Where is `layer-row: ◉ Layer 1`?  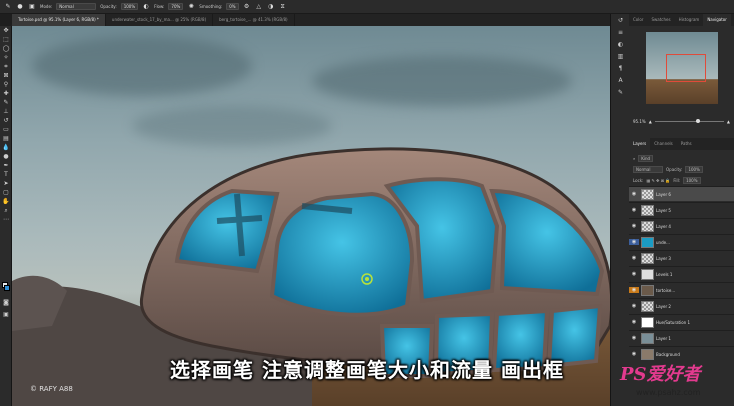
layer-row: ◉ Layer 1 is located at coordinates (681, 337).